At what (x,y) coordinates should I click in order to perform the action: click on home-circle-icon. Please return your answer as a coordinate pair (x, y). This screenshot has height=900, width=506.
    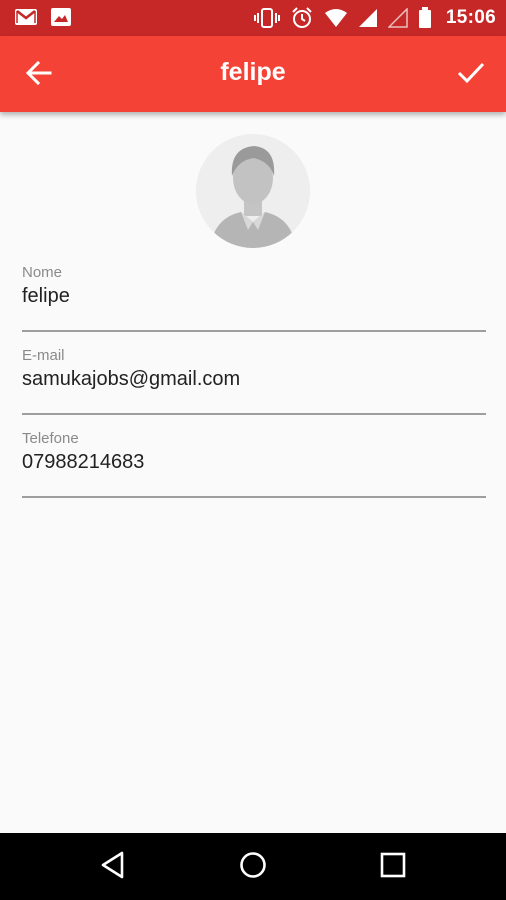
    Looking at the image, I should click on (253, 867).